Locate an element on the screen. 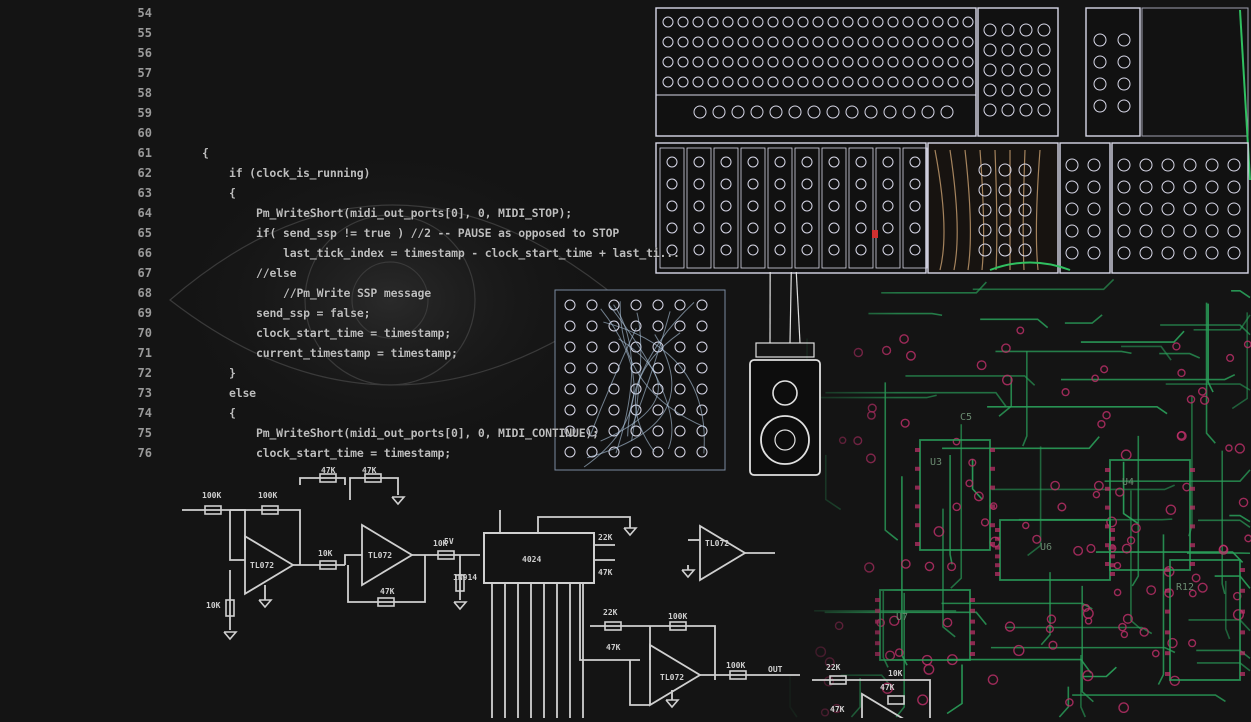  code-text: //else is located at coordinates (276, 273).